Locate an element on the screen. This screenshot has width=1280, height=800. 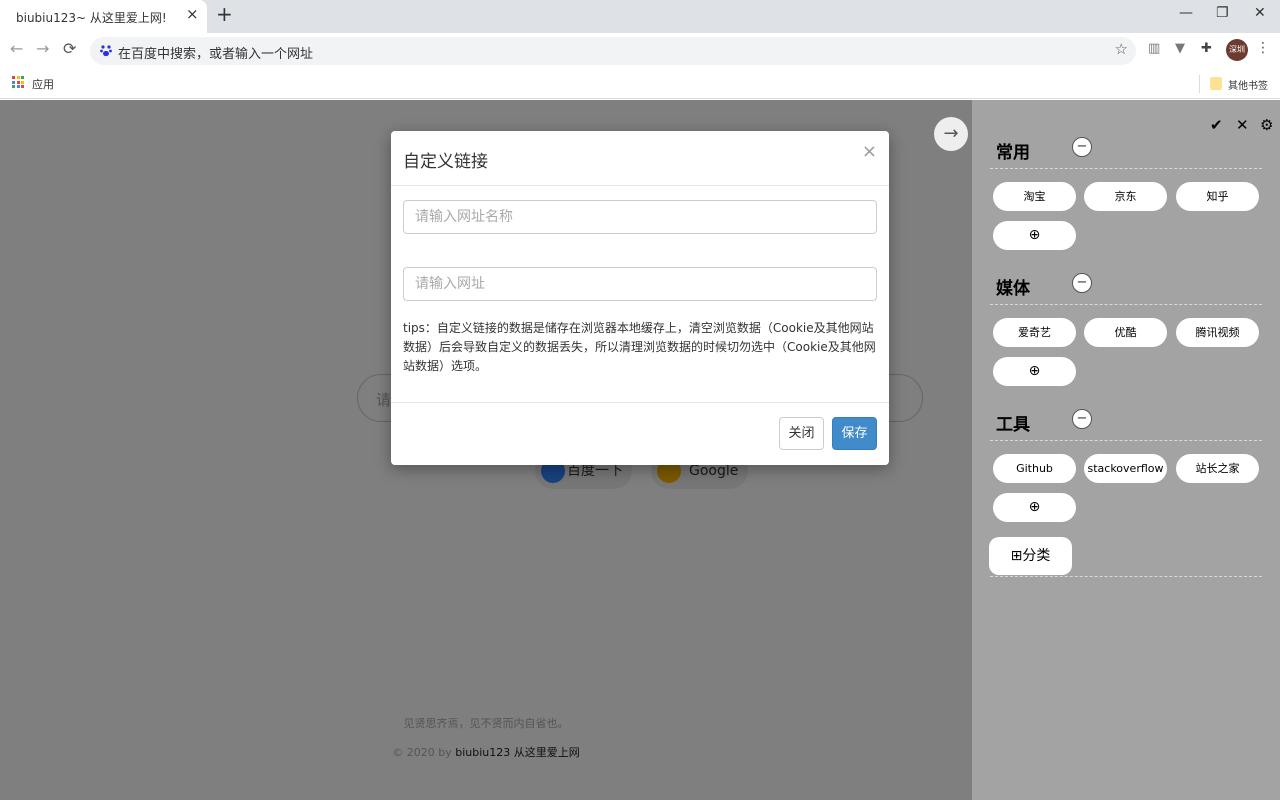
minimize-icon: — is located at coordinates (1186, 13).